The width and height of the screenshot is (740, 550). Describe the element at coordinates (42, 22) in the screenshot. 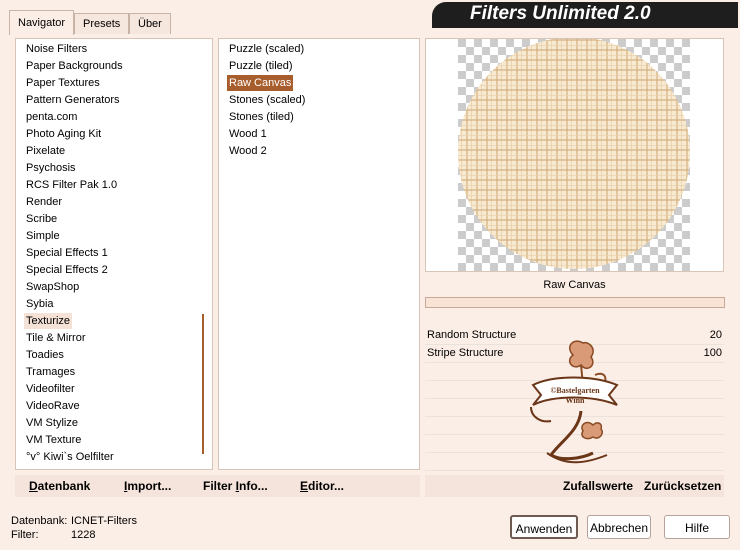

I see `tab-navigator: Navigator` at that location.